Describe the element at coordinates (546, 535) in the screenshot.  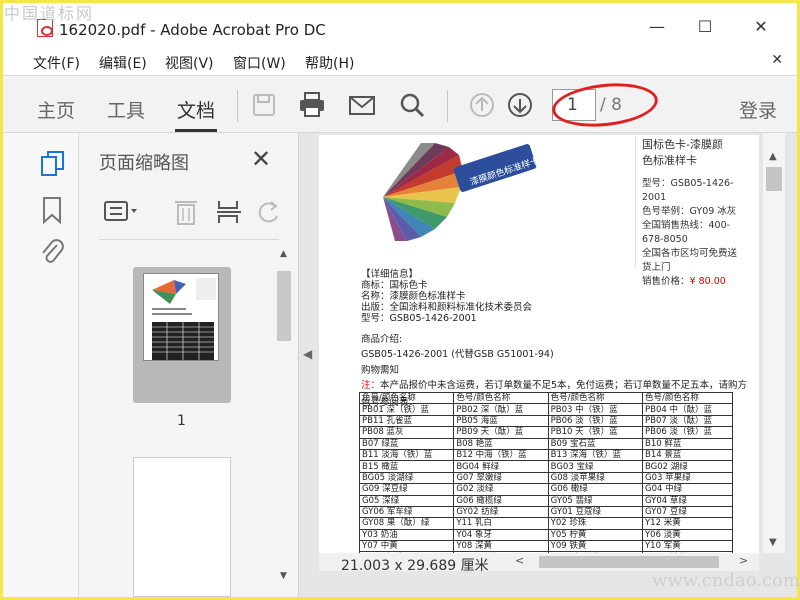
I see `table-row: Y03 奶油 Y04 象牙 Y05 柠黄 Y06 淡黄` at that location.